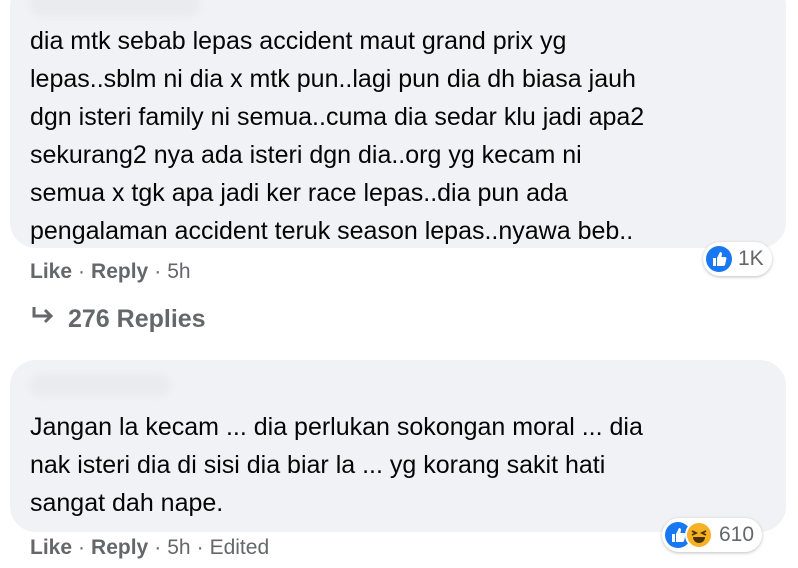 The width and height of the screenshot is (798, 568). I want to click on replies-count-label: 276 Replies, so click(137, 319).